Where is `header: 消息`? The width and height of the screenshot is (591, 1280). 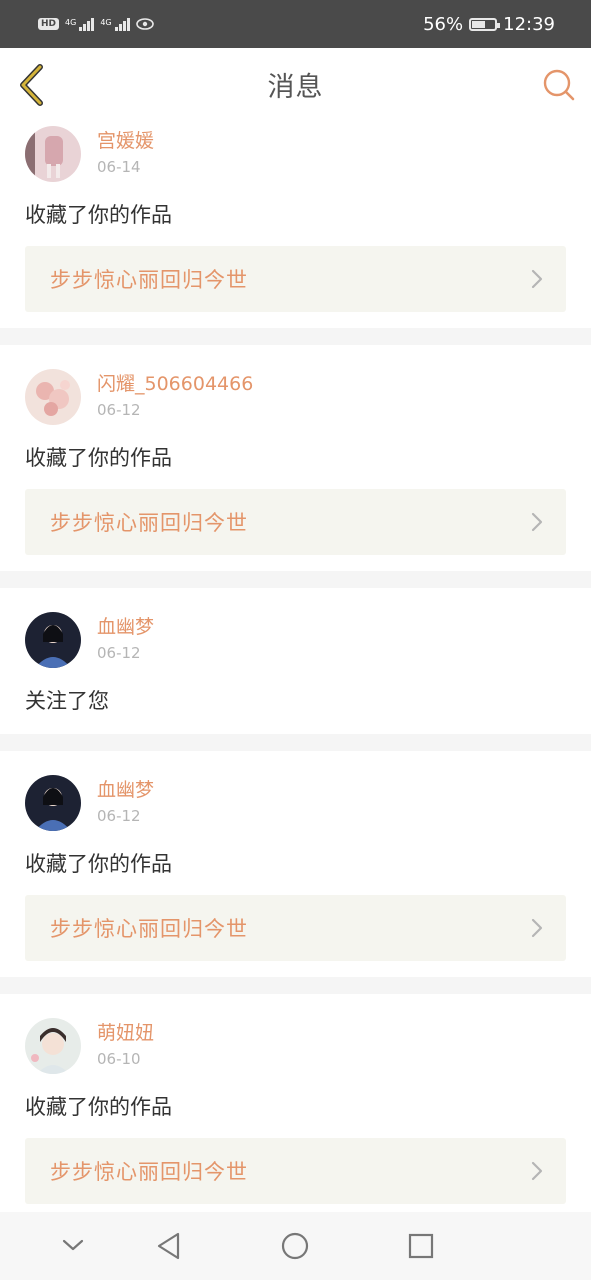
header: 消息 is located at coordinates (295, 84).